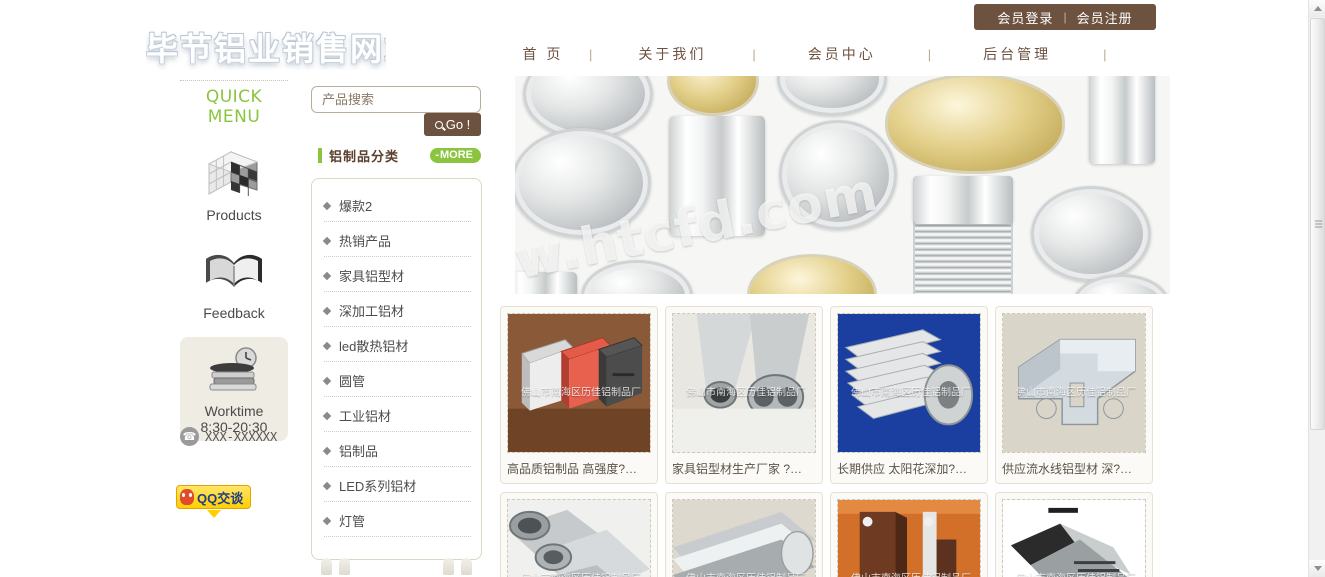  Describe the element at coordinates (234, 80) in the screenshot. I see `quick-menu-divider` at that location.